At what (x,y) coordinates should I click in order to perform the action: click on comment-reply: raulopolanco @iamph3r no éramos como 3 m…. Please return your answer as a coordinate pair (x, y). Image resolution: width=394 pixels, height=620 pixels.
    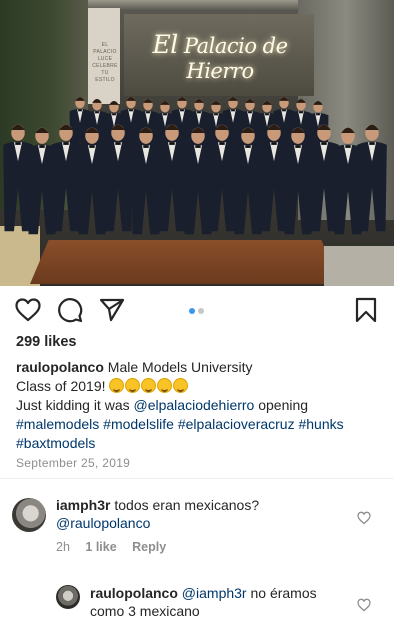
    Looking at the image, I should click on (215, 602).